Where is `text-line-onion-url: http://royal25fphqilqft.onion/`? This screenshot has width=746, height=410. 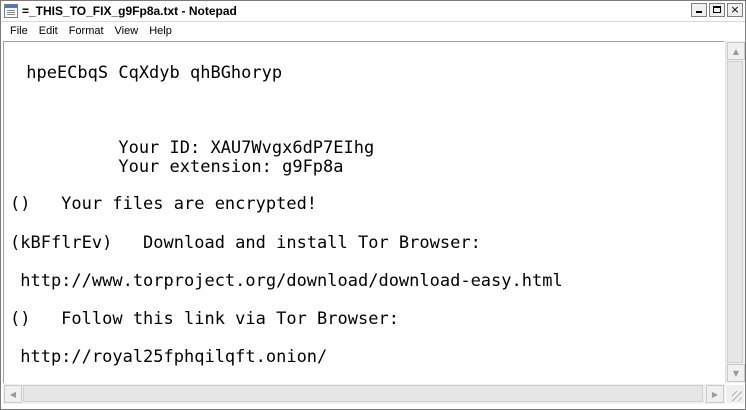 text-line-onion-url: http://royal25fphqilqft.onion/ is located at coordinates (169, 357).